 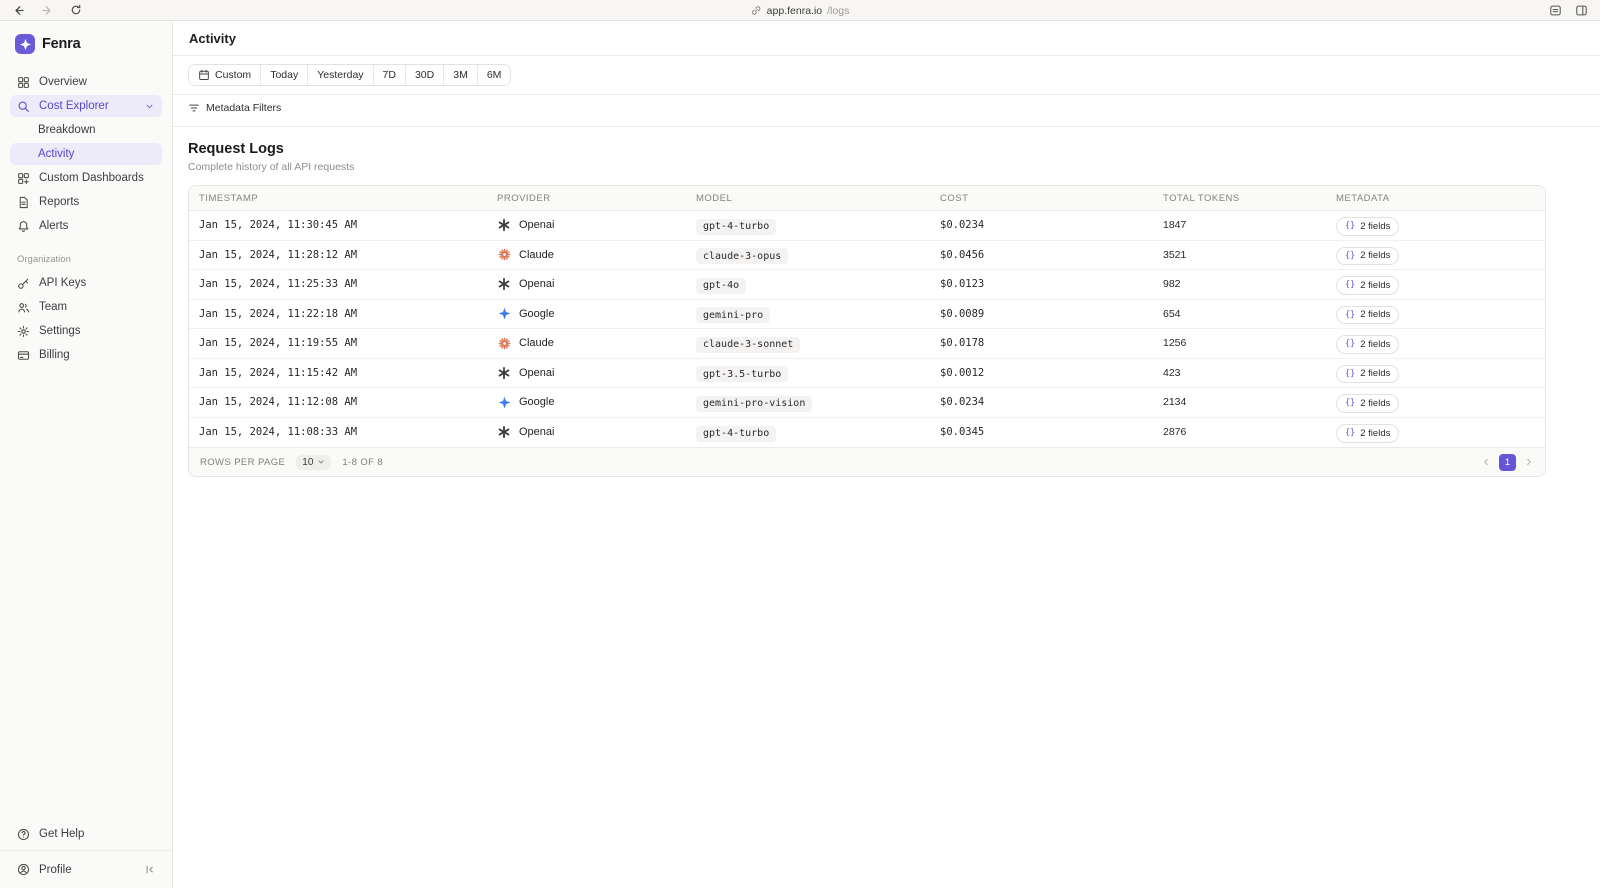 I want to click on date-range-button-6m: 6M, so click(x=494, y=75).